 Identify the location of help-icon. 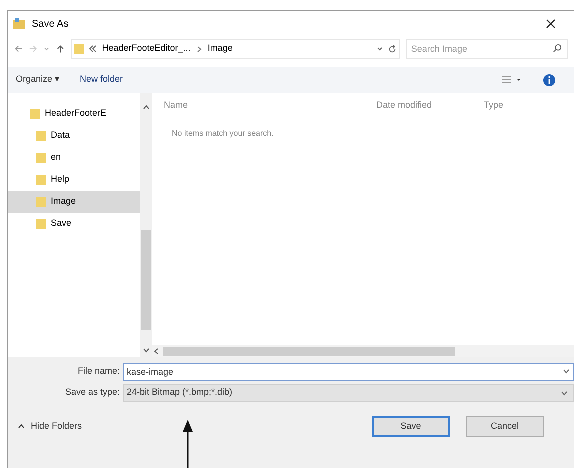
(549, 80).